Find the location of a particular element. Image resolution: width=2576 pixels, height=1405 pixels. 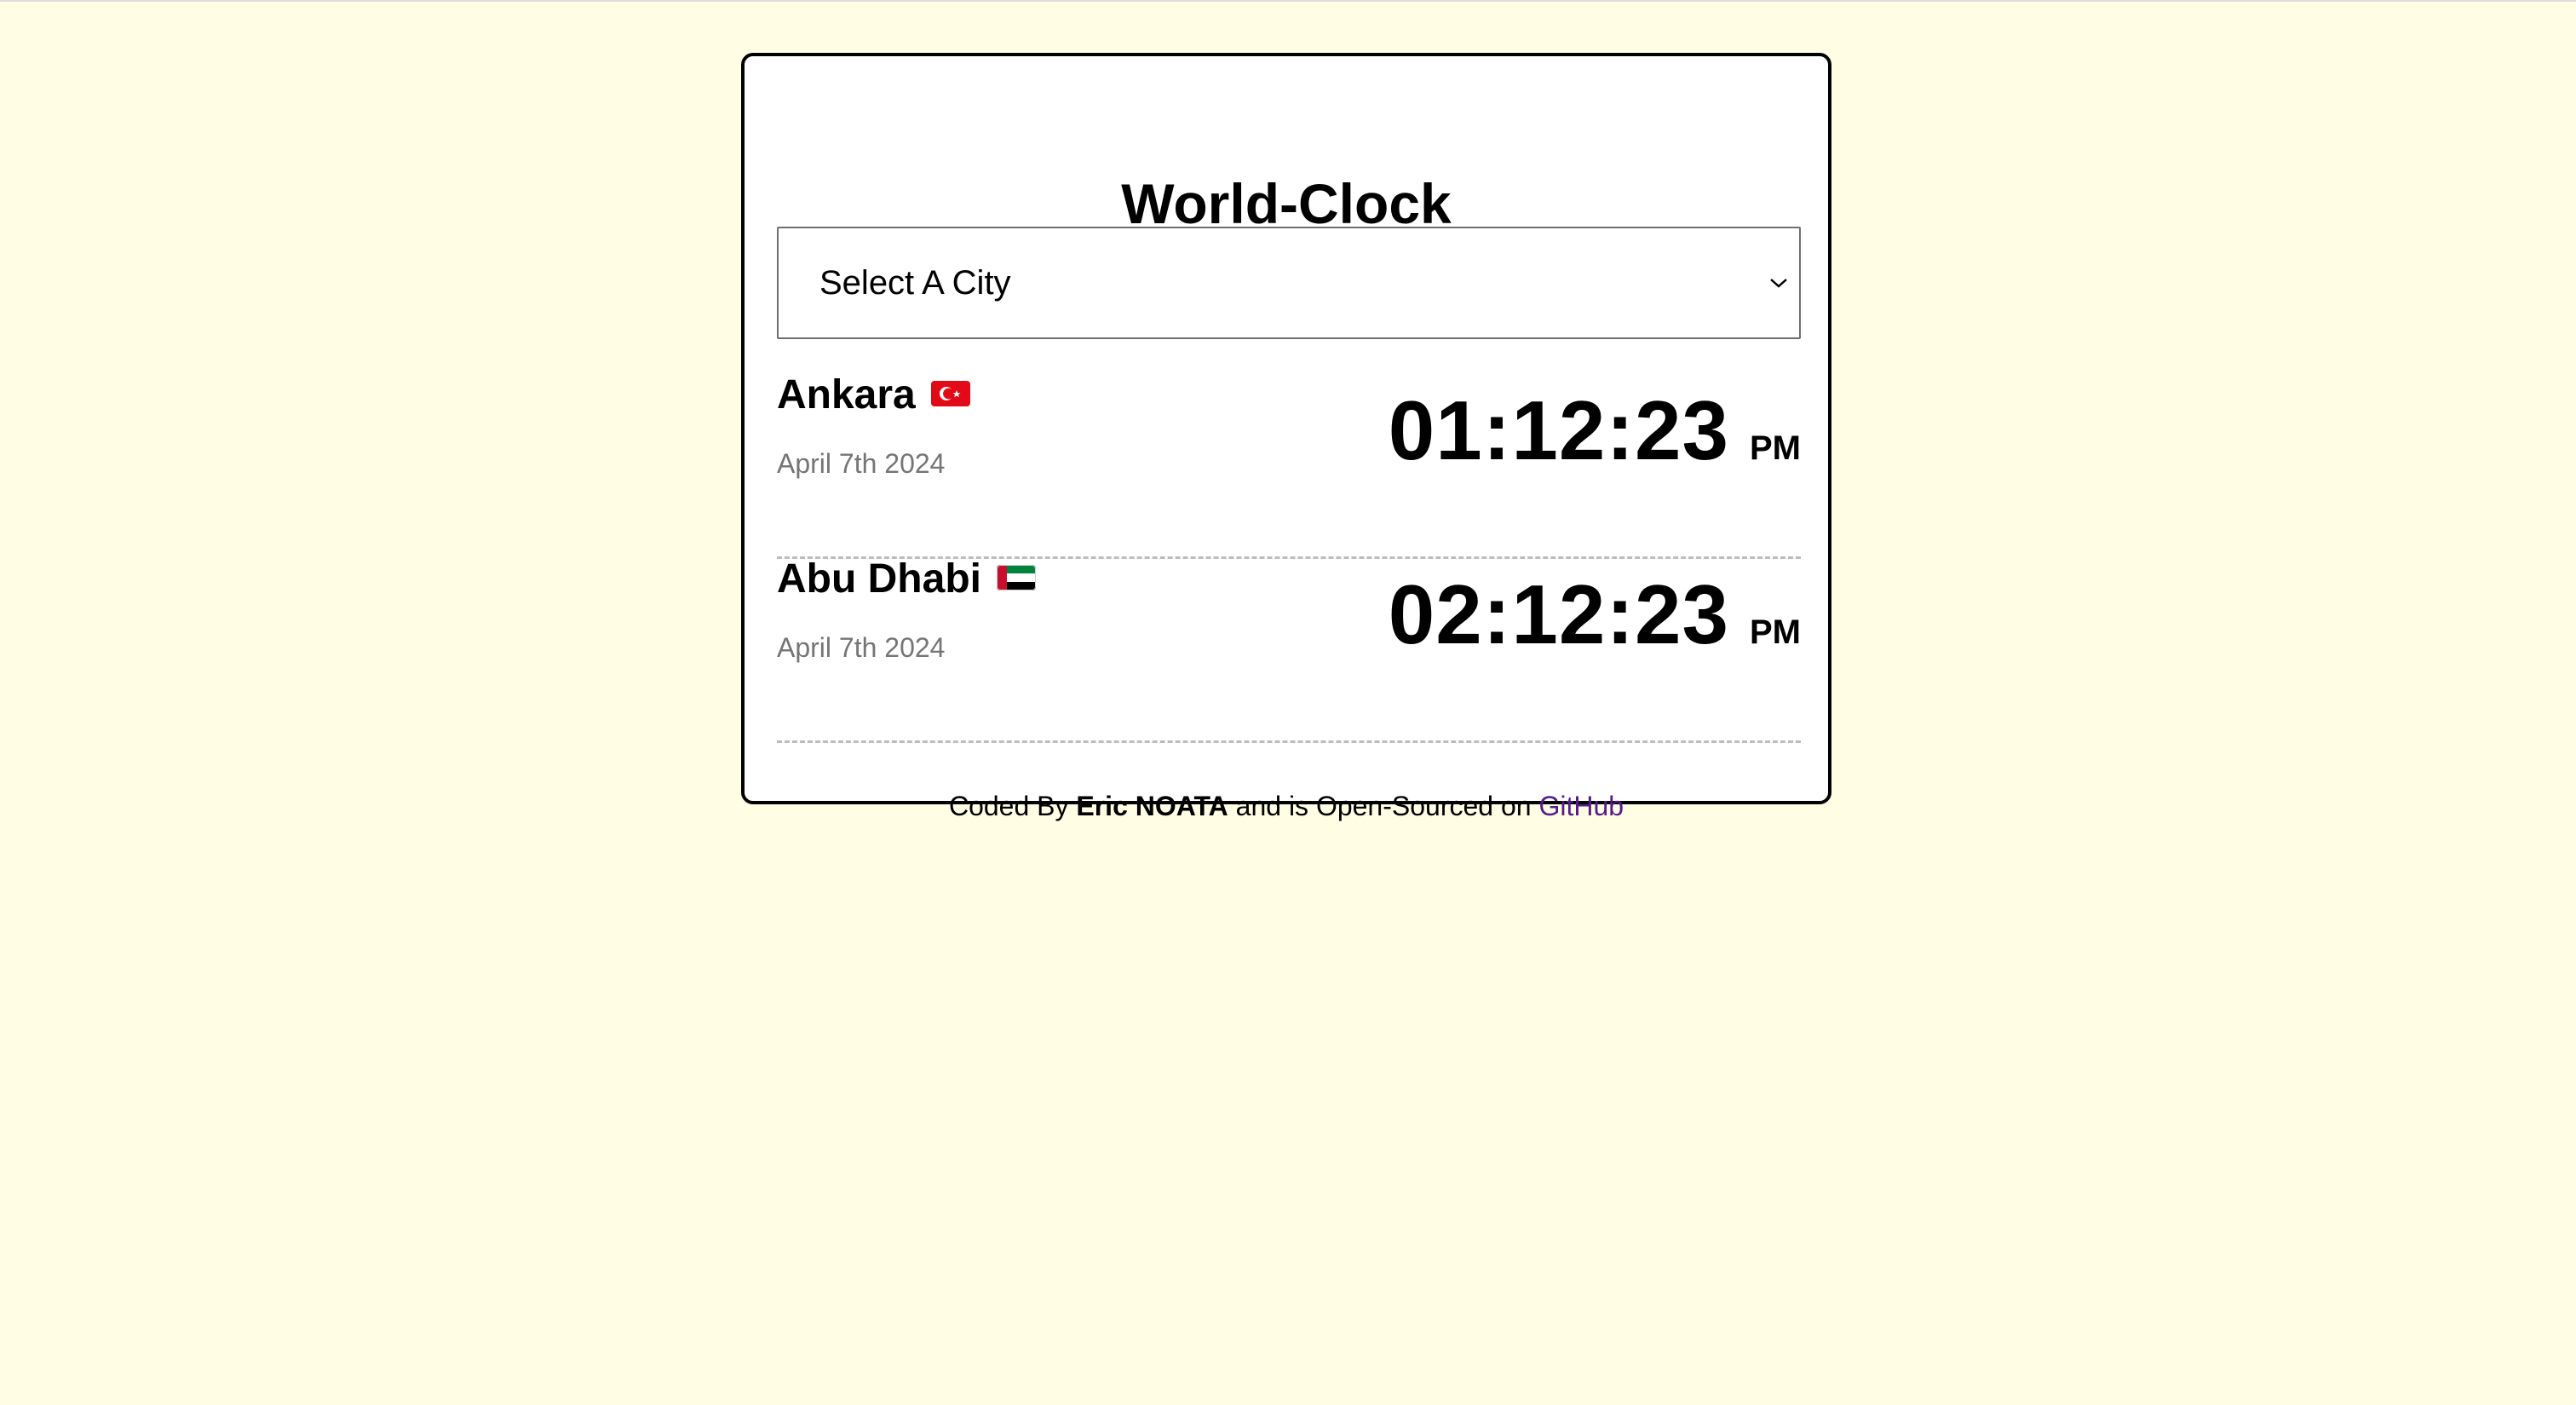

footer-author: Eric NOATA is located at coordinates (1152, 806).